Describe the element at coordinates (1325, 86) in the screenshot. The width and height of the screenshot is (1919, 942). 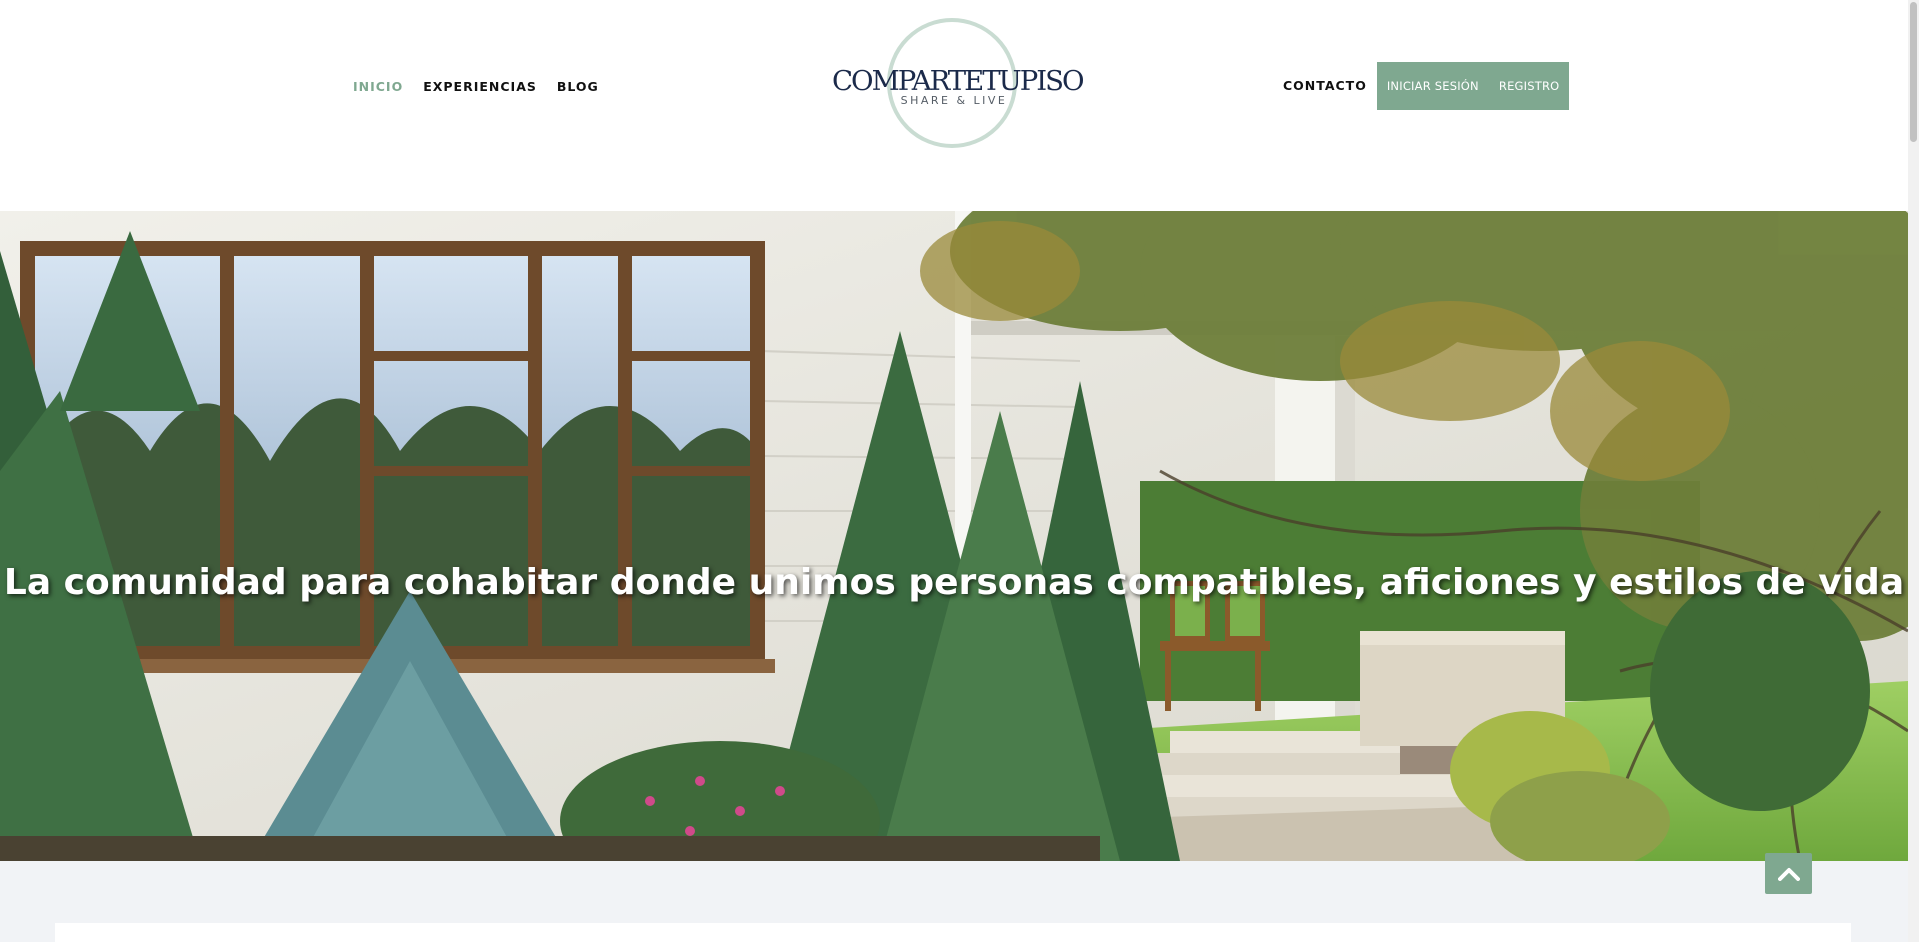
I see `nav-contacto: CONTACTO` at that location.